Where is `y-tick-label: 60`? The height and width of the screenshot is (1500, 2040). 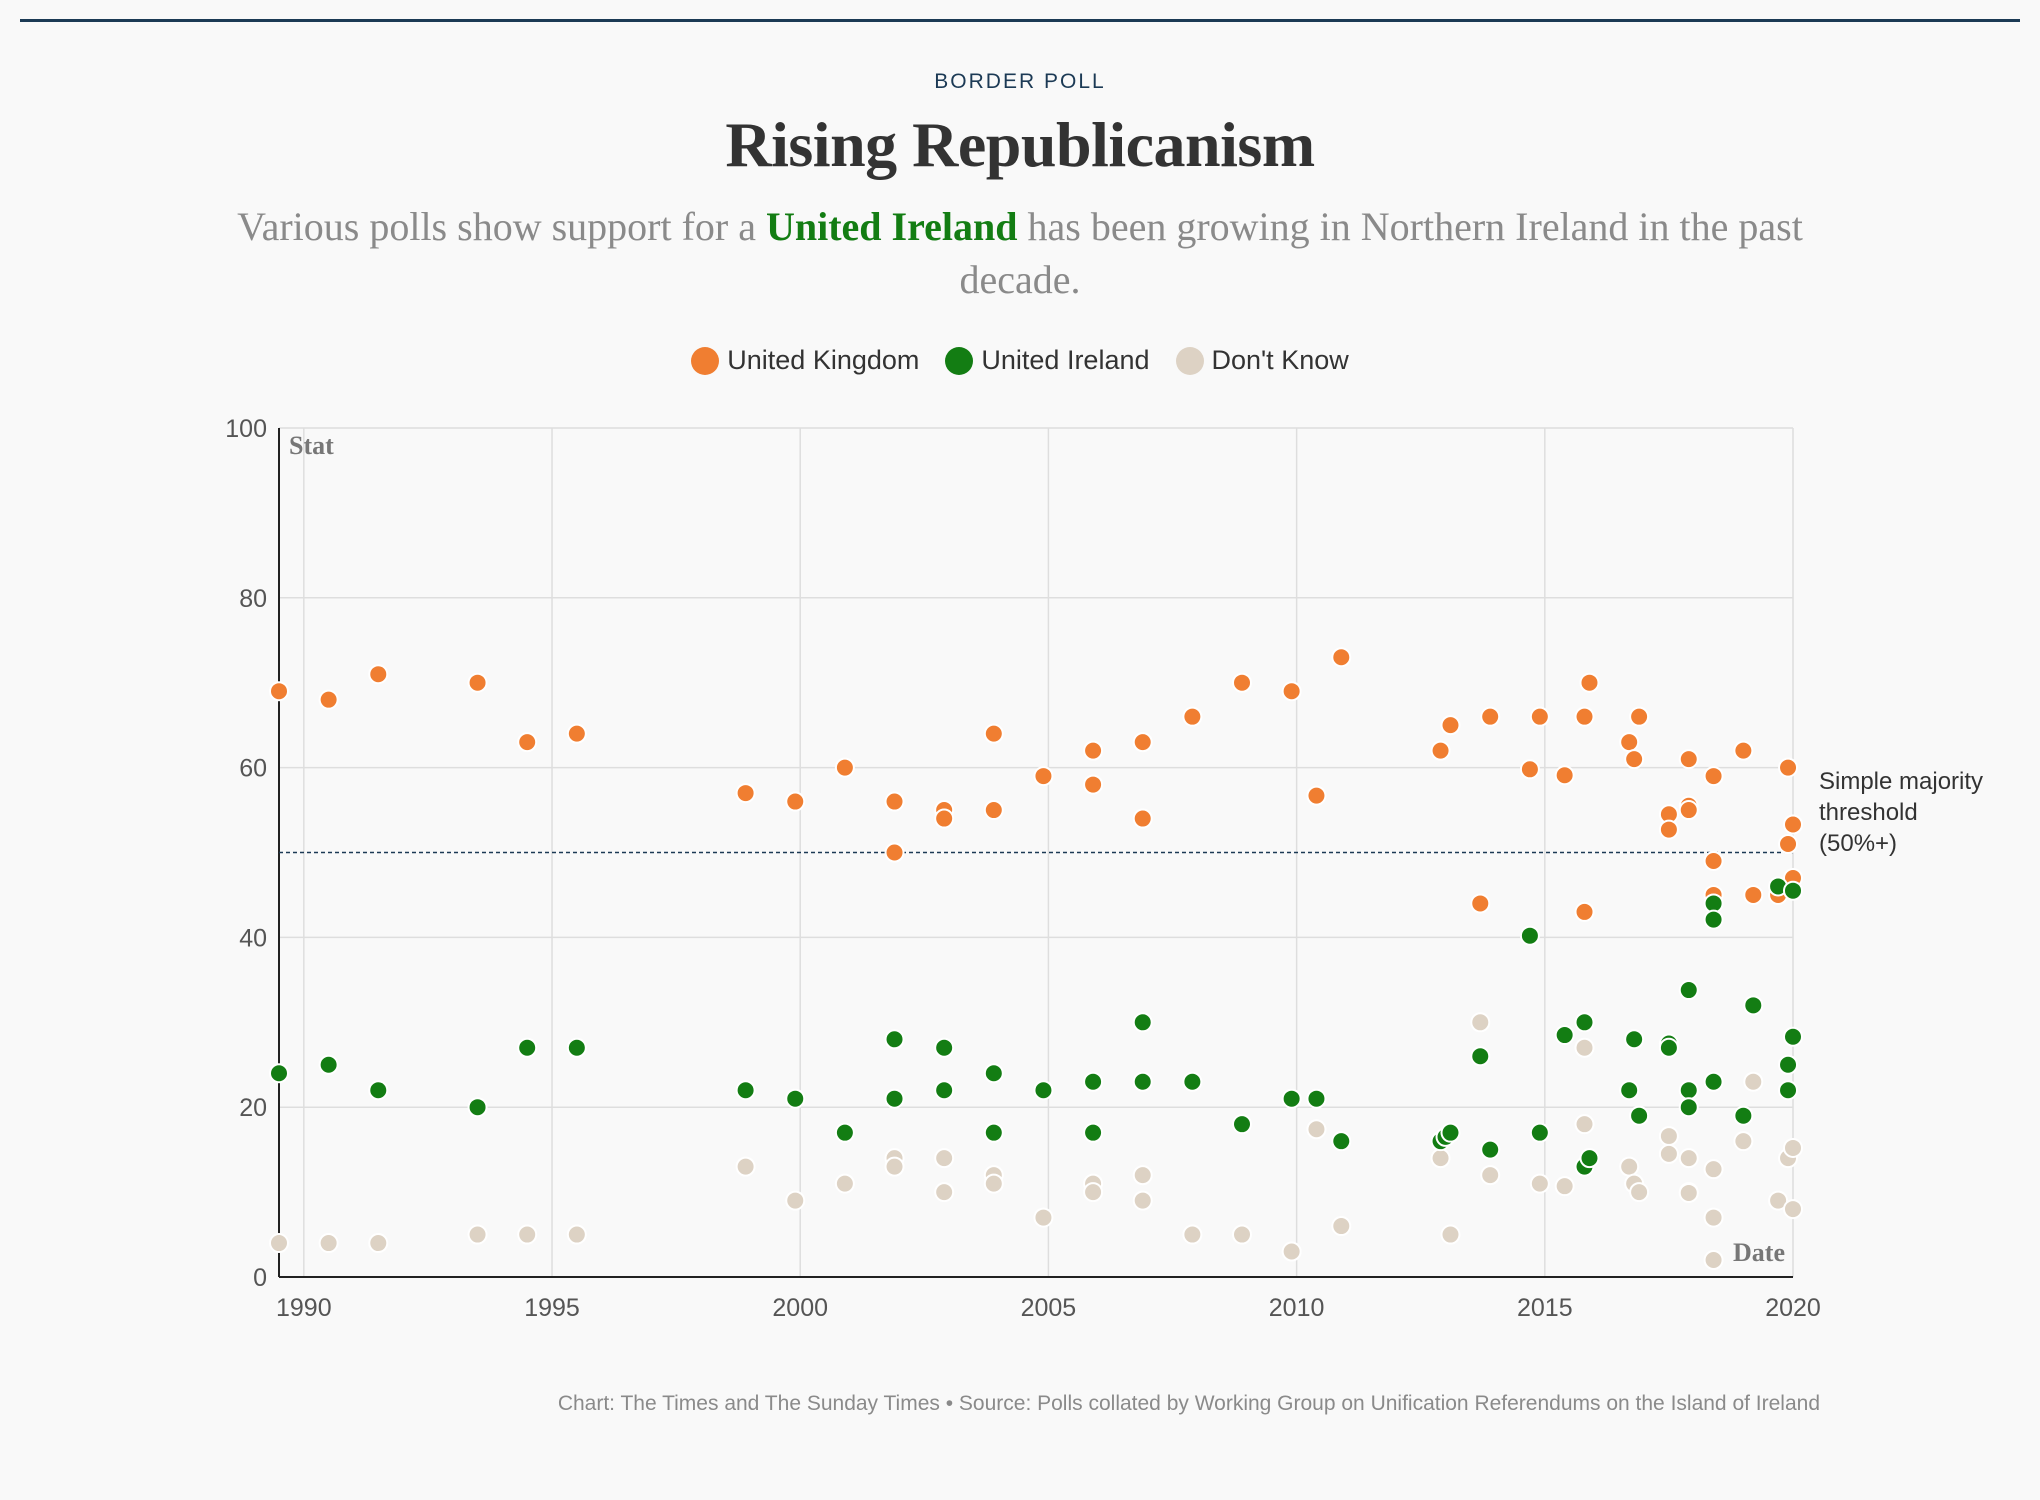
y-tick-label: 60 is located at coordinates (253, 769).